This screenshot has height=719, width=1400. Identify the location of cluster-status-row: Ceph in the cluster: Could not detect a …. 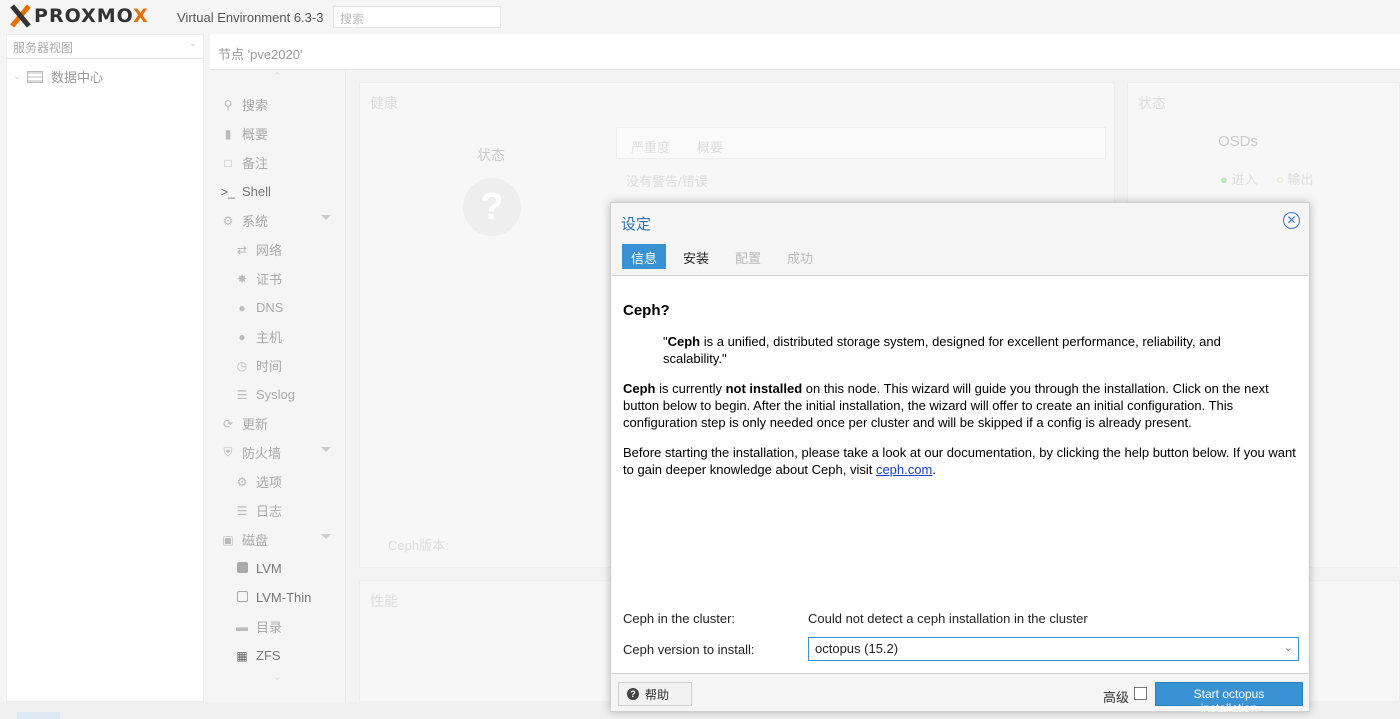
(855, 618).